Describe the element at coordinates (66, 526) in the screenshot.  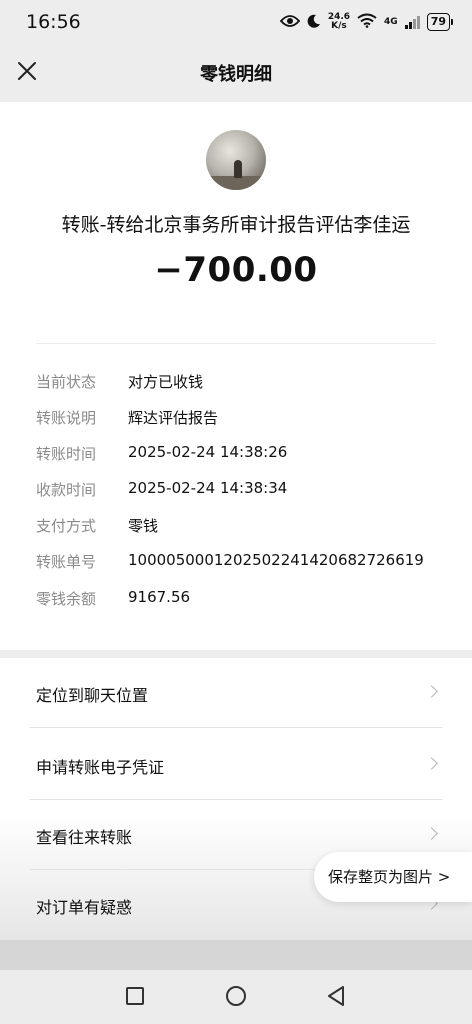
I see `detail-label: 支付方式` at that location.